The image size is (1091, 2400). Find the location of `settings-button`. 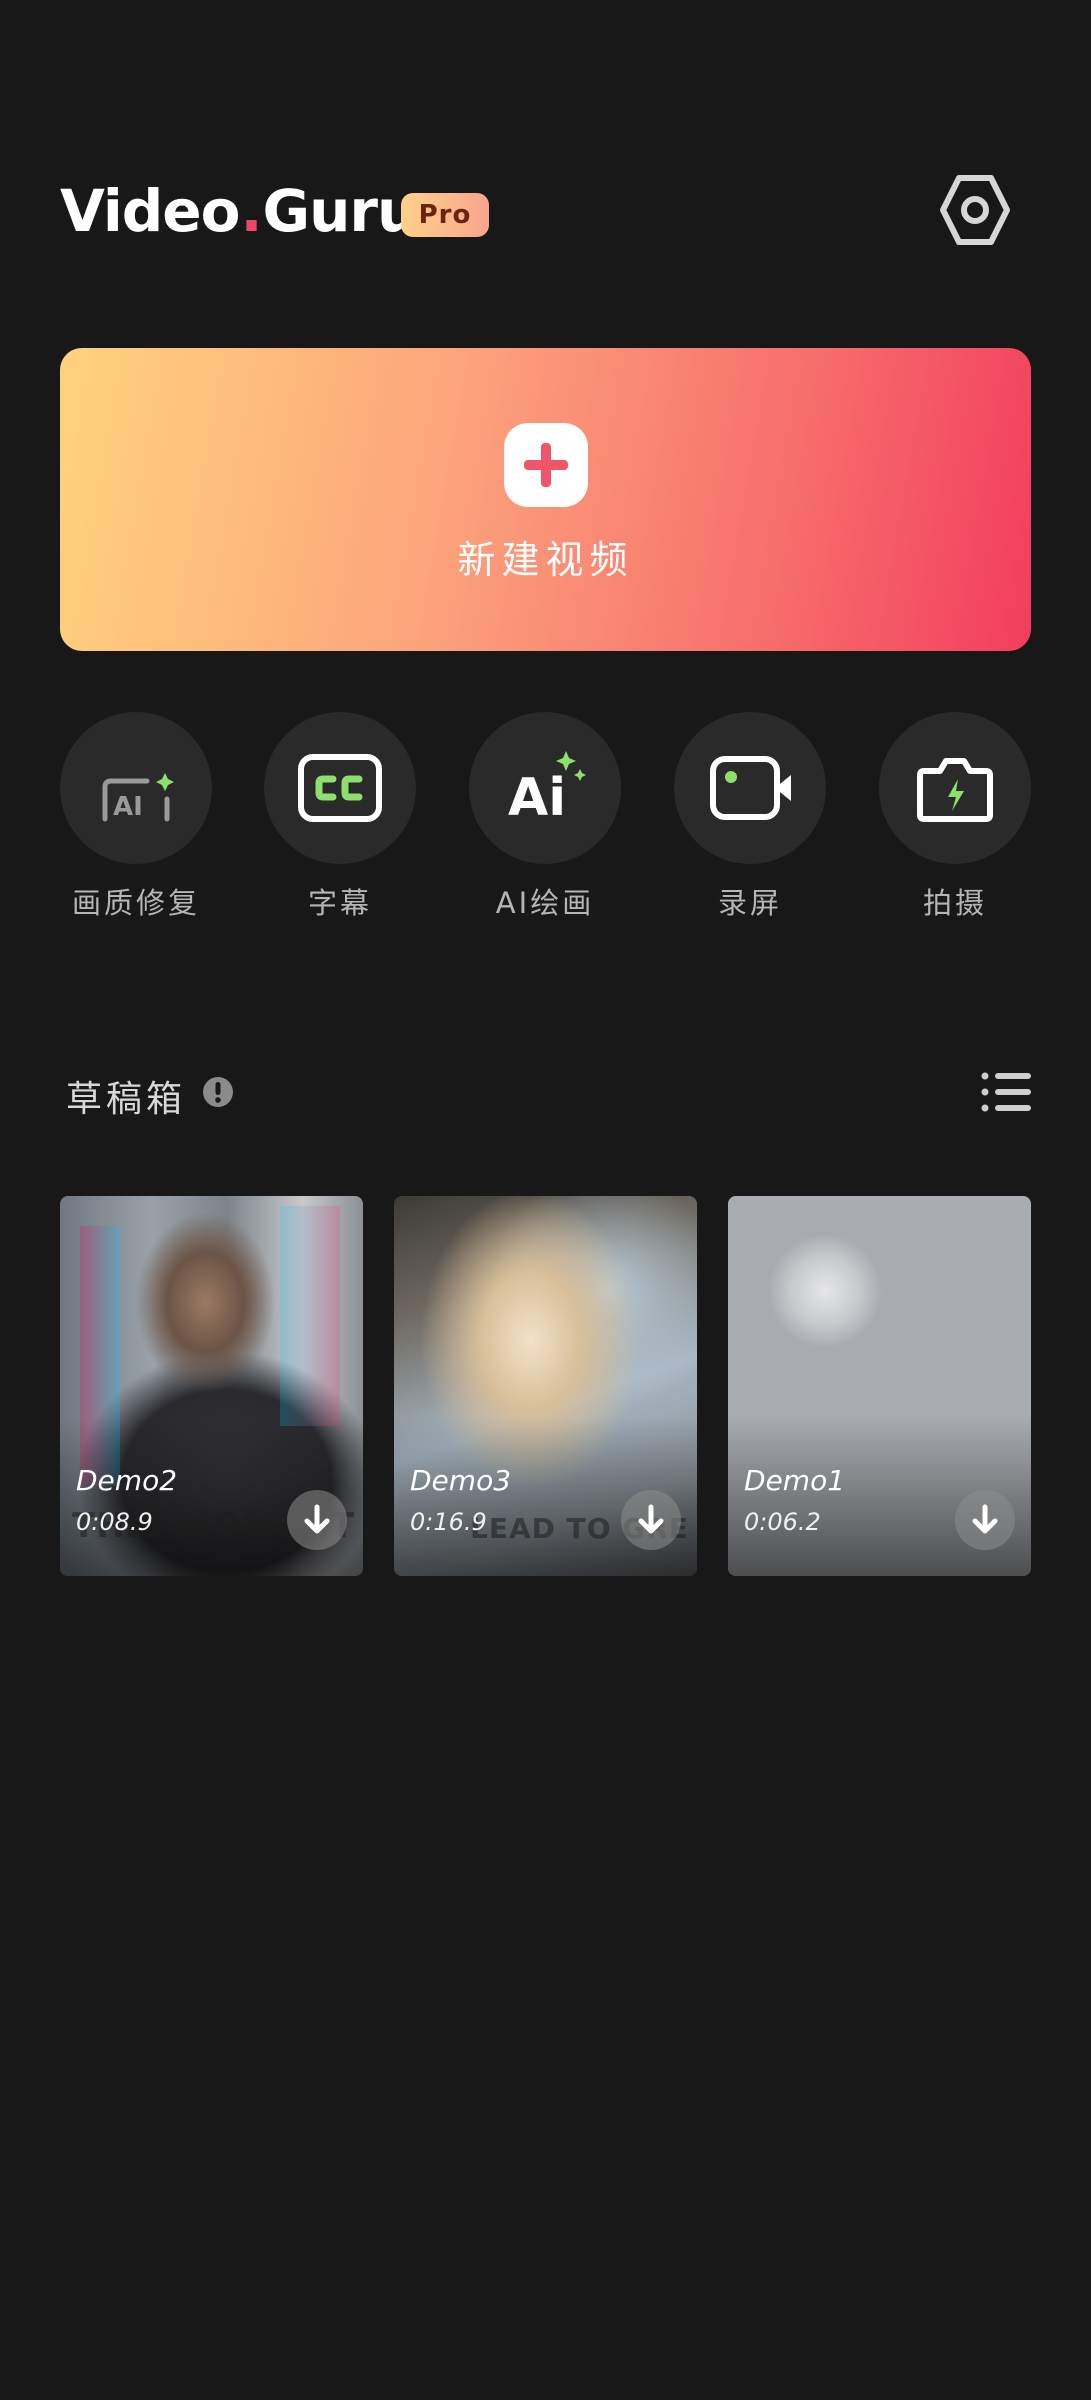

settings-button is located at coordinates (975, 210).